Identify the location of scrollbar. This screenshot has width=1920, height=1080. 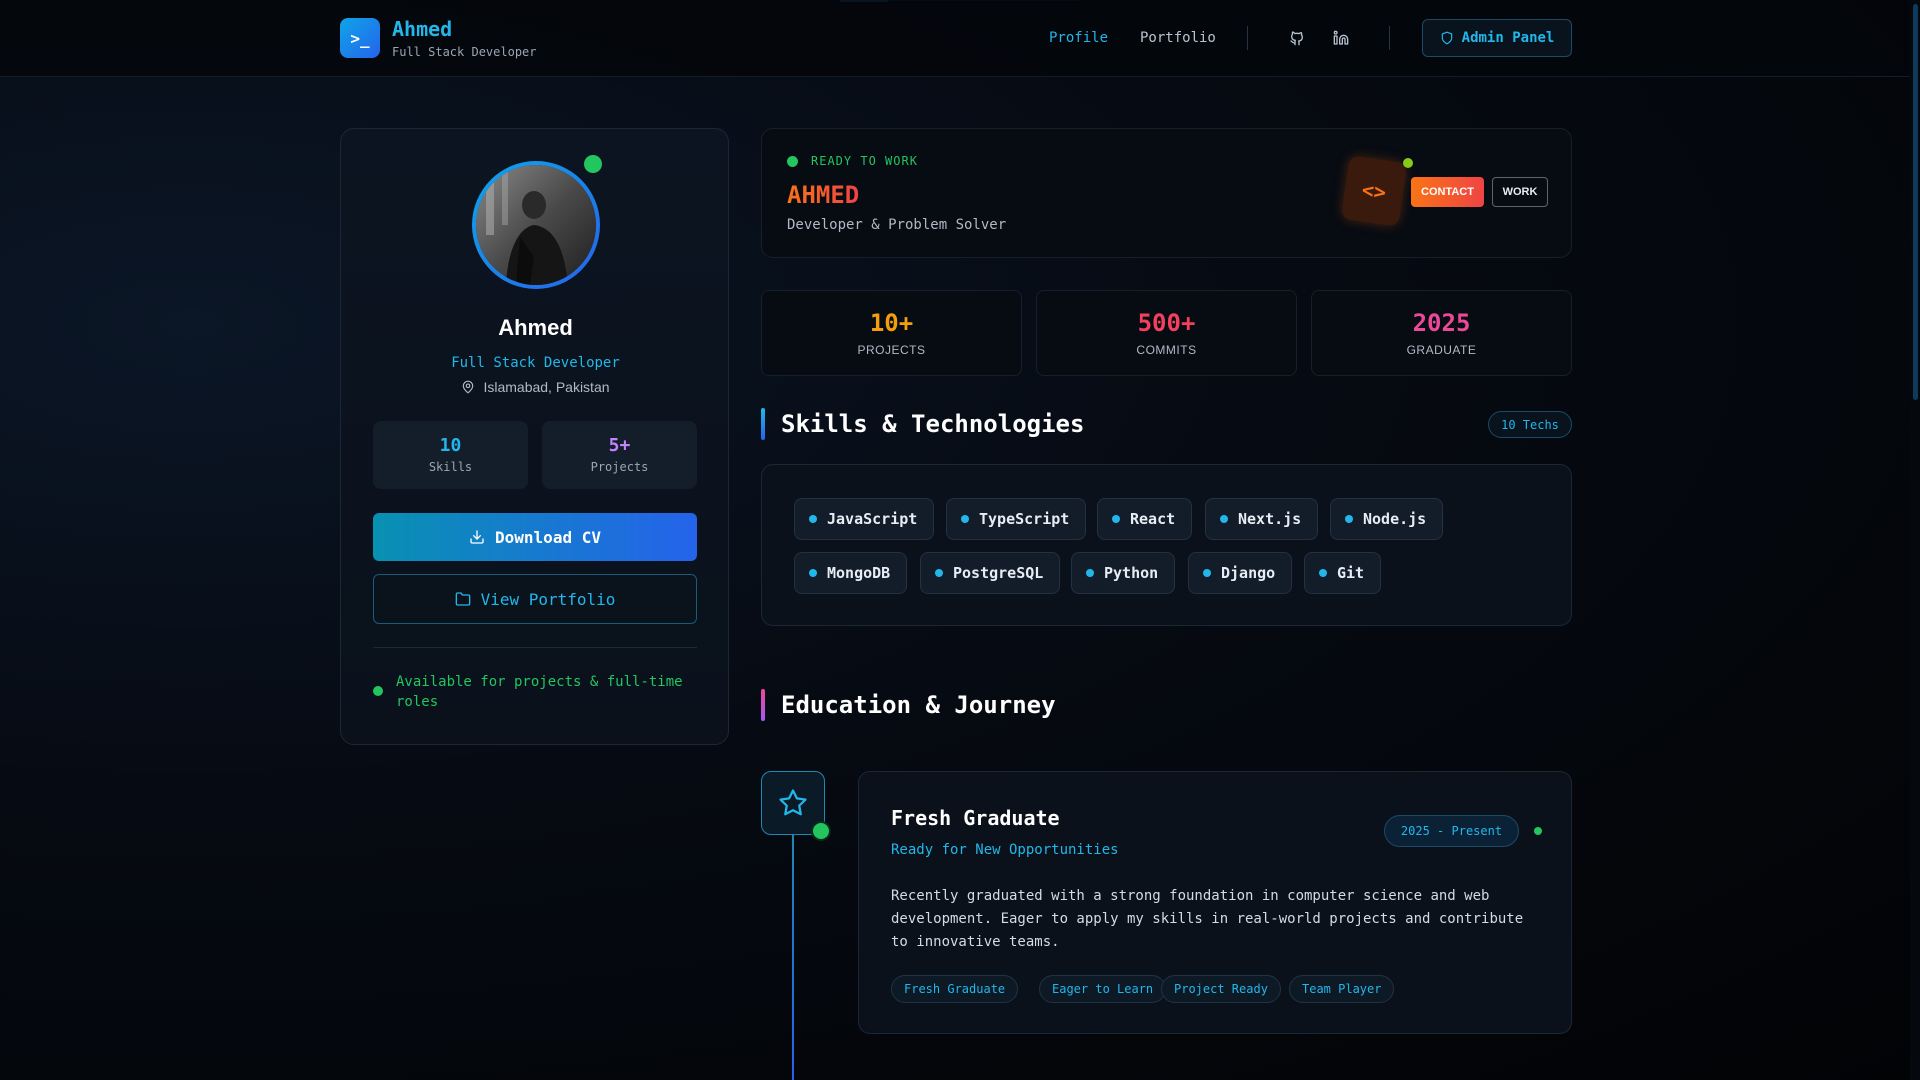
(1915, 540).